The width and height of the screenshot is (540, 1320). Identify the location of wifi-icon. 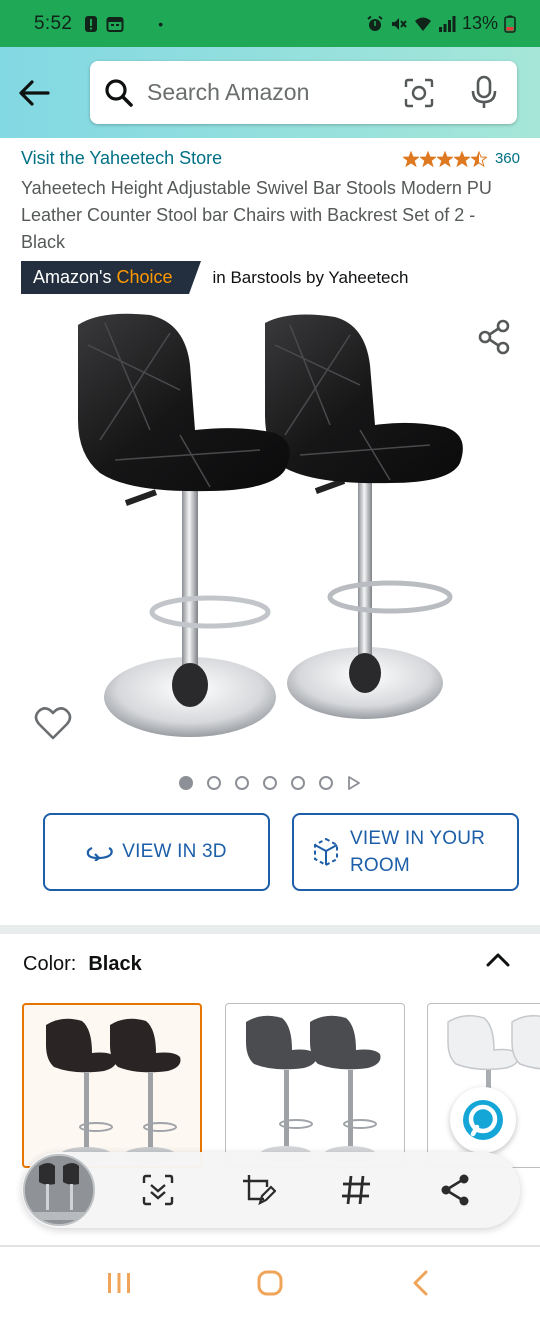
(422, 24).